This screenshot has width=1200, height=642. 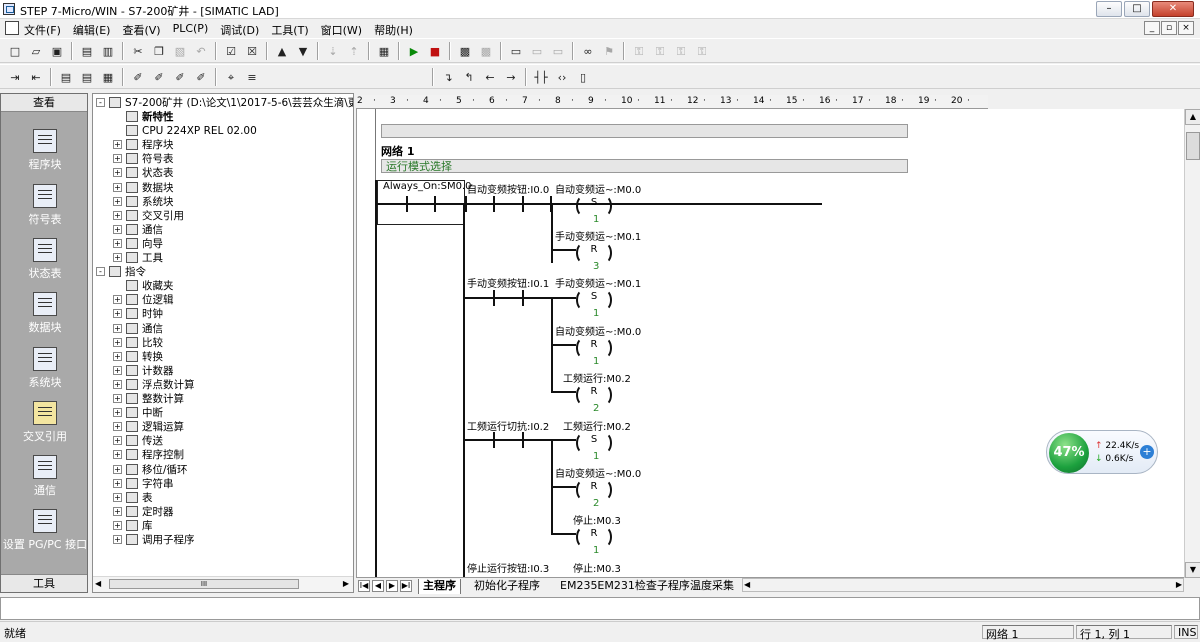 I want to click on network-title: 网络 1, so click(x=397, y=151).